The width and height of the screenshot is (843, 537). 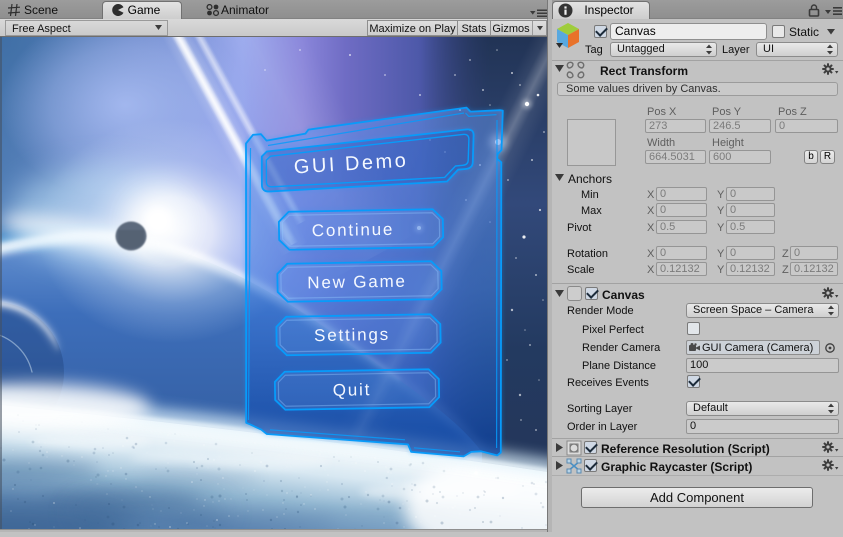 What do you see at coordinates (357, 282) in the screenshot?
I see `svg-text: New Game` at bounding box center [357, 282].